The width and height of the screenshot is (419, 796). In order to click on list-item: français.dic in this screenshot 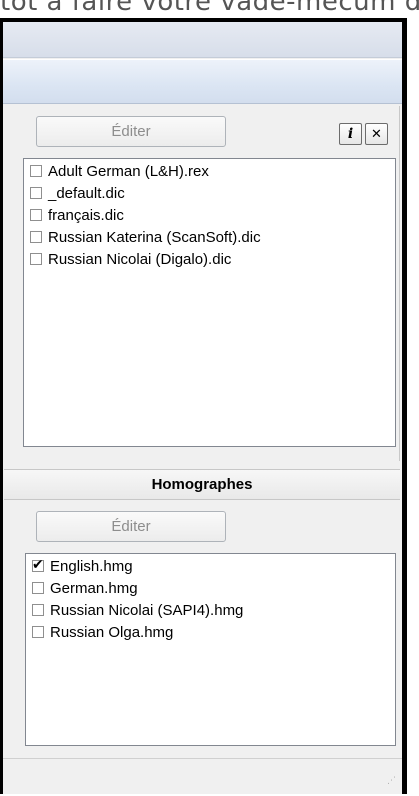, I will do `click(209, 215)`.